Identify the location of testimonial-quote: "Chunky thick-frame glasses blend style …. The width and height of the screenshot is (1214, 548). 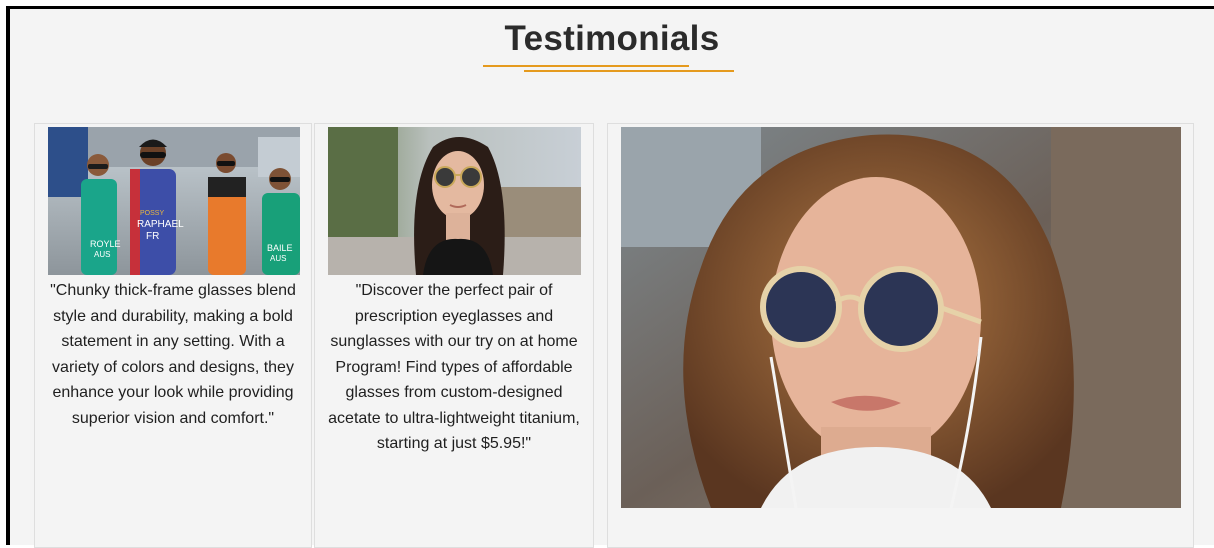
(173, 354).